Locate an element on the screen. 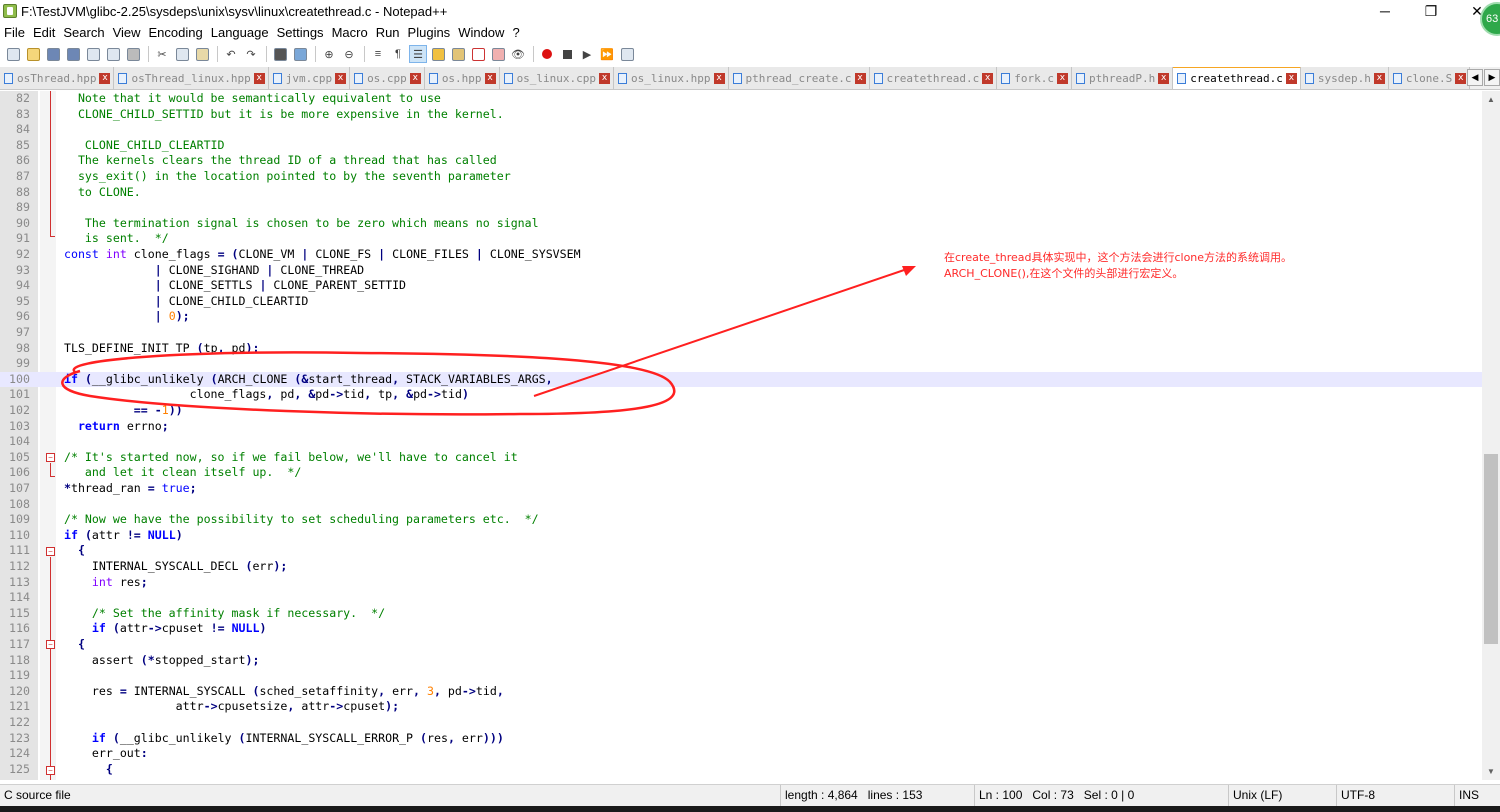 This screenshot has width=1500, height=812. menu-help: ? is located at coordinates (515, 32).